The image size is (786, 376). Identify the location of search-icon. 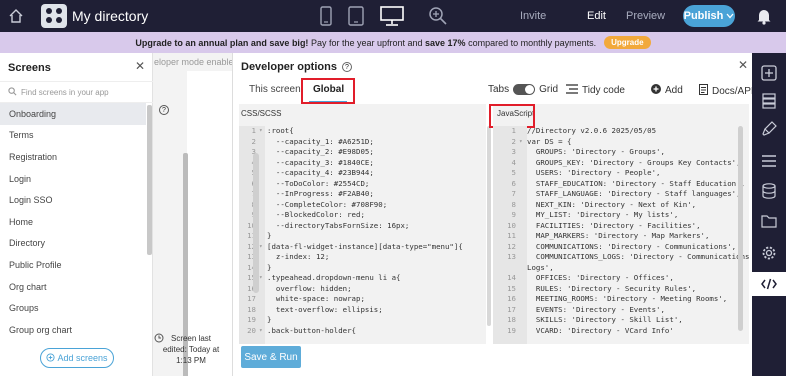
(12, 92).